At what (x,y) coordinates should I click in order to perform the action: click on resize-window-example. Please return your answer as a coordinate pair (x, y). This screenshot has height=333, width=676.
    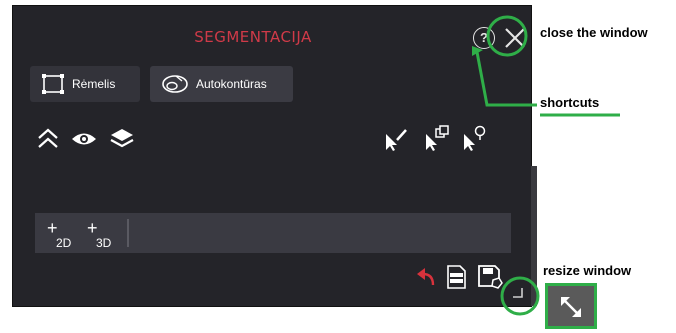
    Looking at the image, I should click on (571, 306).